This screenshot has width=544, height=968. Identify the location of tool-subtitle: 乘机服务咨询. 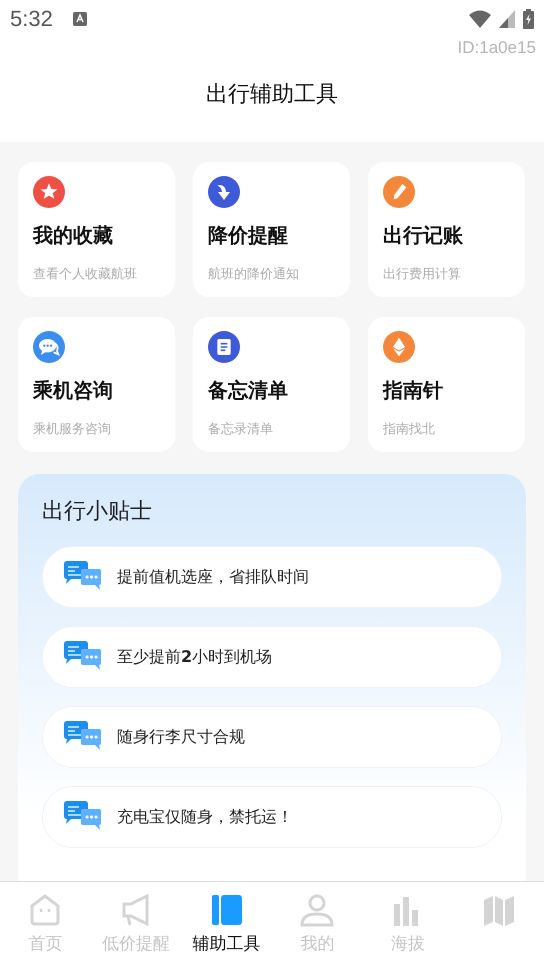
(72, 429).